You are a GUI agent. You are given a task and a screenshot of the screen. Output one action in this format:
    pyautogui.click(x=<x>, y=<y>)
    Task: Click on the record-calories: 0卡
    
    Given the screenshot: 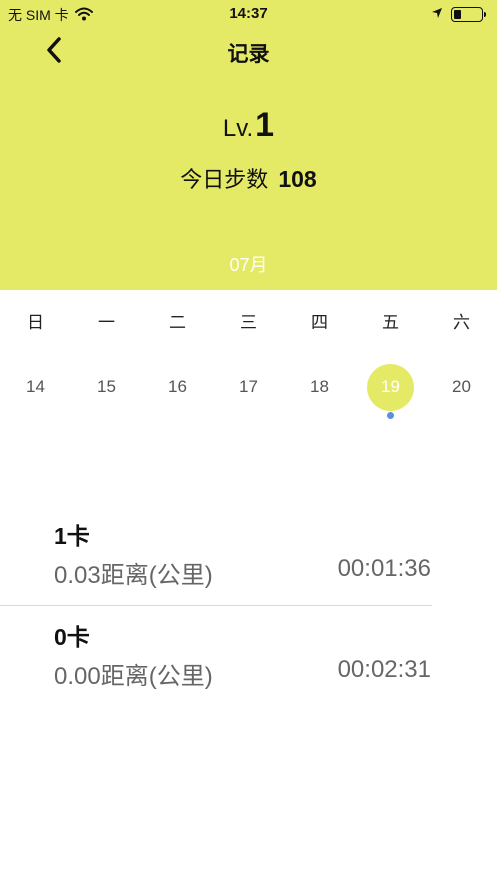 What is the action you would take?
    pyautogui.click(x=72, y=637)
    